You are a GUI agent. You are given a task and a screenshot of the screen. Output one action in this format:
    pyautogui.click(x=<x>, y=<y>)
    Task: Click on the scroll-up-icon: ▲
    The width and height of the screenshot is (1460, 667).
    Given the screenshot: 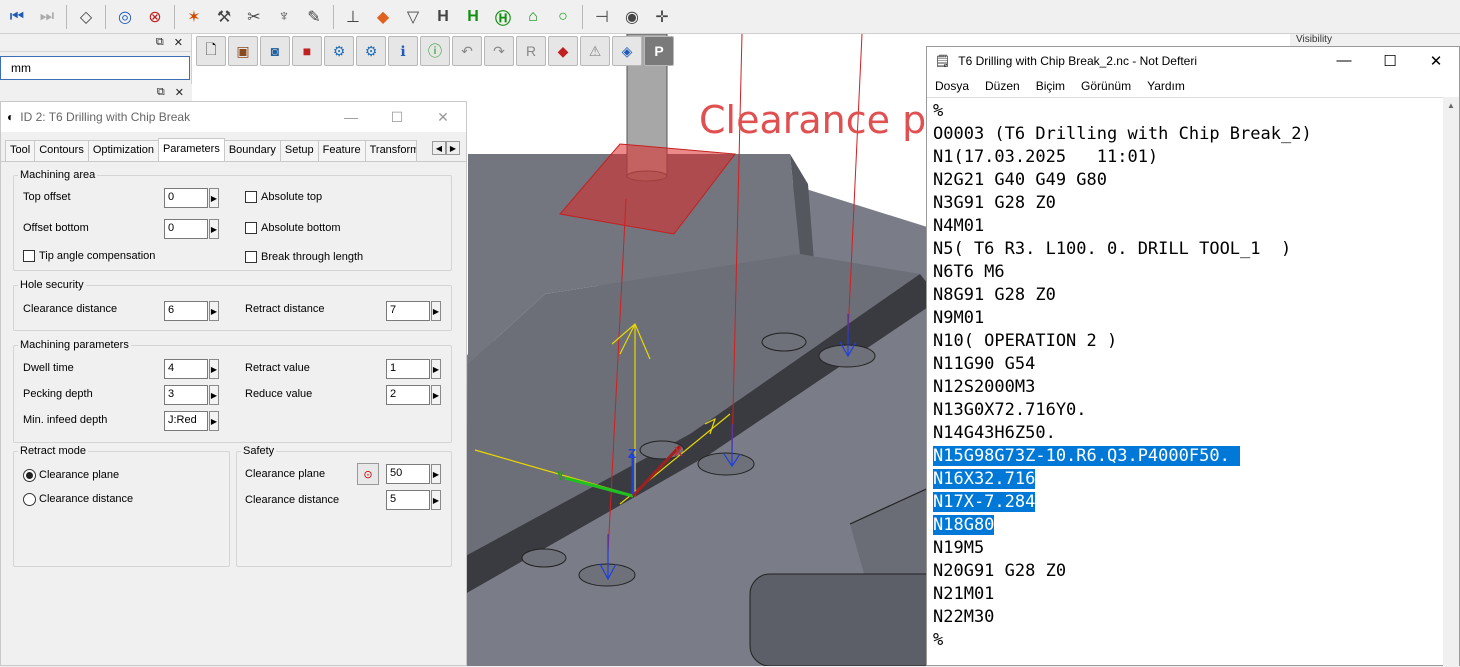 What is the action you would take?
    pyautogui.click(x=1451, y=105)
    